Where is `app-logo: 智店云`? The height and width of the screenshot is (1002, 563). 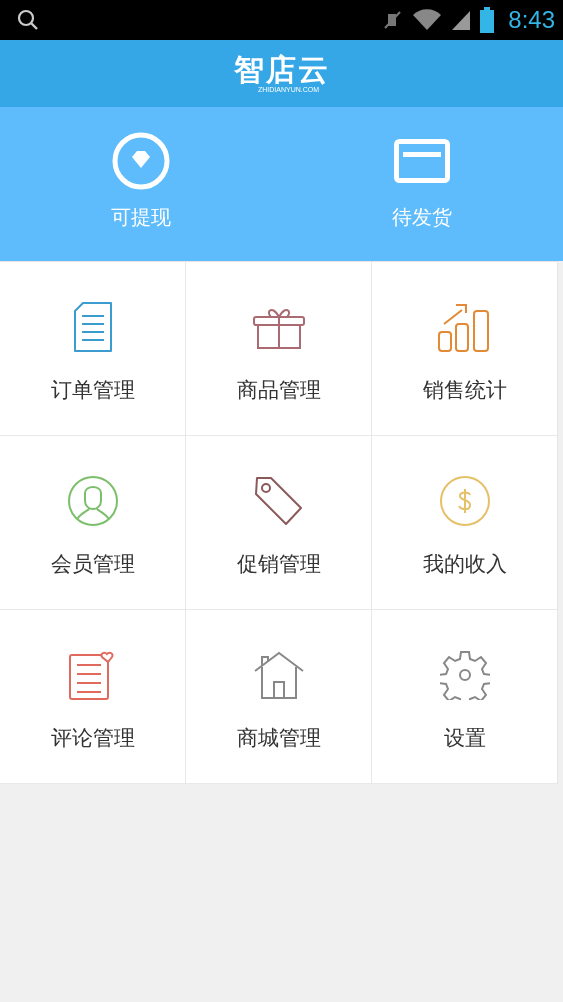 app-logo: 智店云 is located at coordinates (281, 70).